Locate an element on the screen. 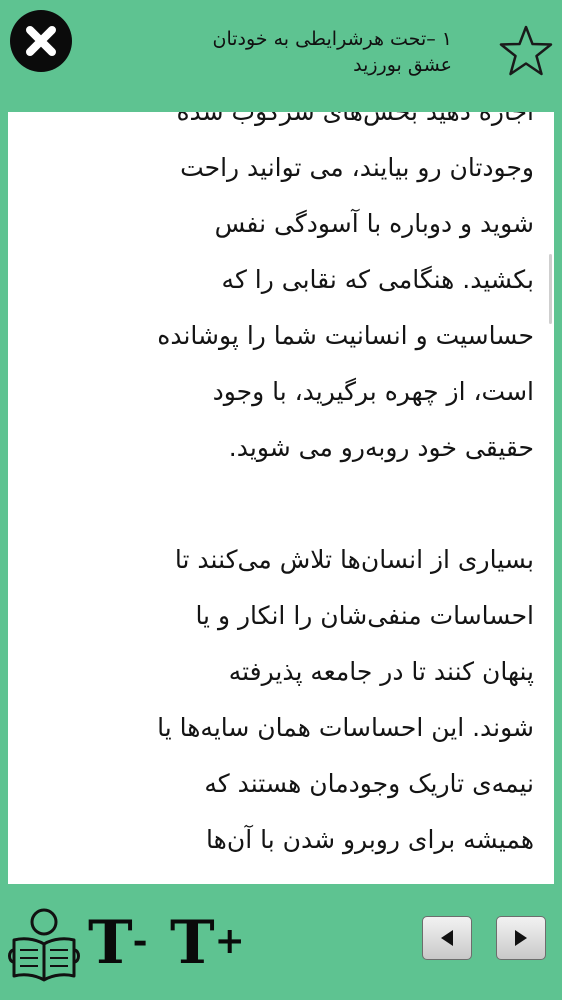 The height and width of the screenshot is (1000, 562). text-line: همیشه برای روبرو شدن با آن‌ها is located at coordinates (370, 839).